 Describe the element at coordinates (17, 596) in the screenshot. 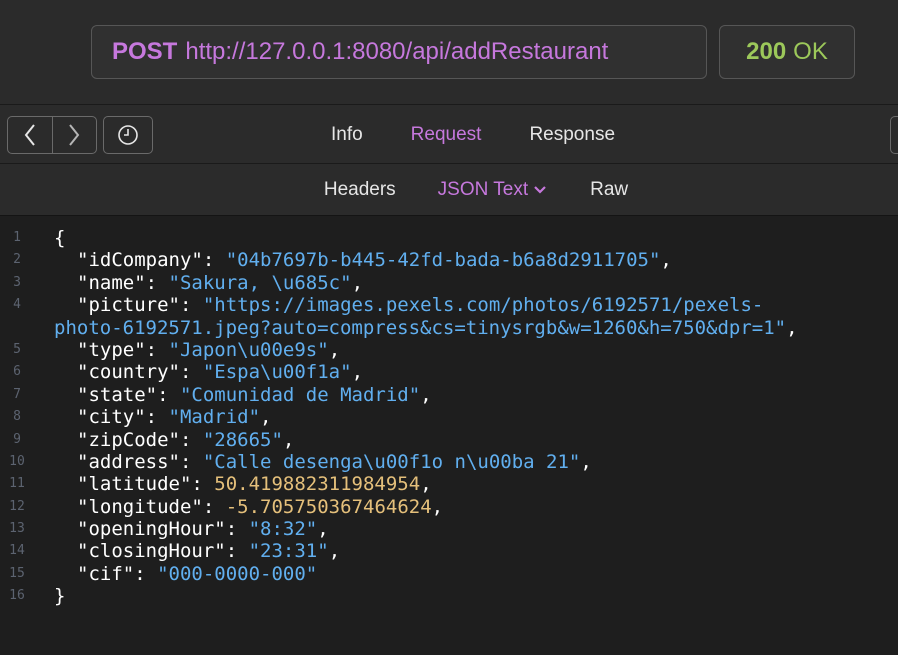

I see `line-number: 16` at that location.